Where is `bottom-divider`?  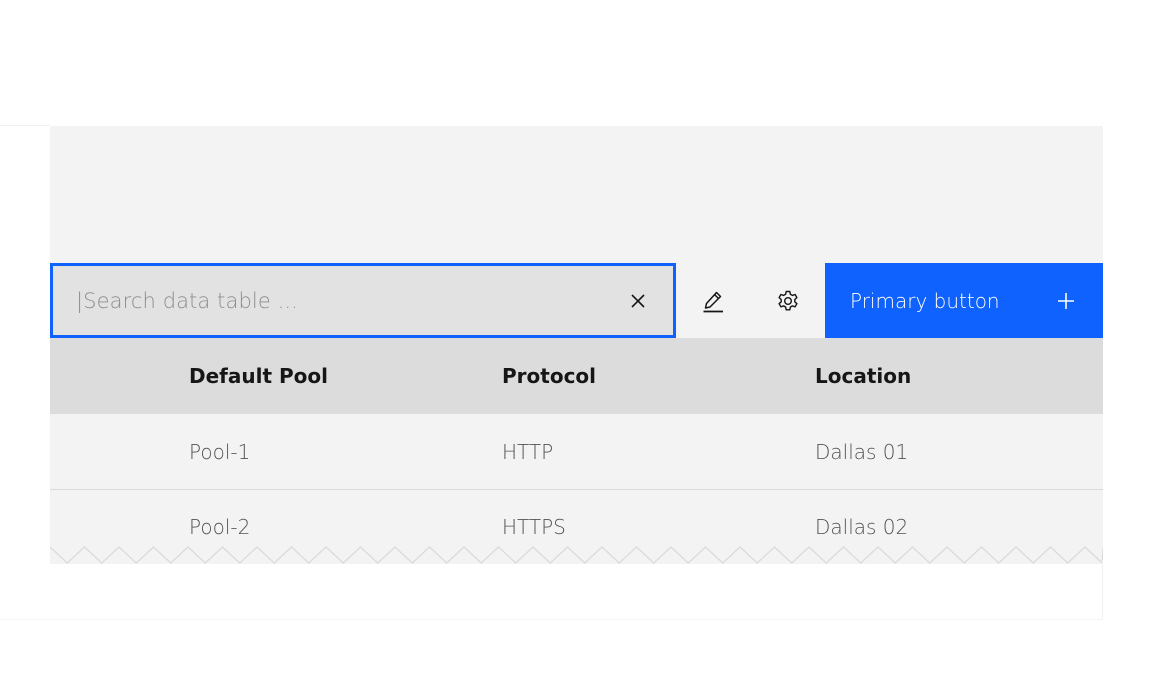
bottom-divider is located at coordinates (551, 619).